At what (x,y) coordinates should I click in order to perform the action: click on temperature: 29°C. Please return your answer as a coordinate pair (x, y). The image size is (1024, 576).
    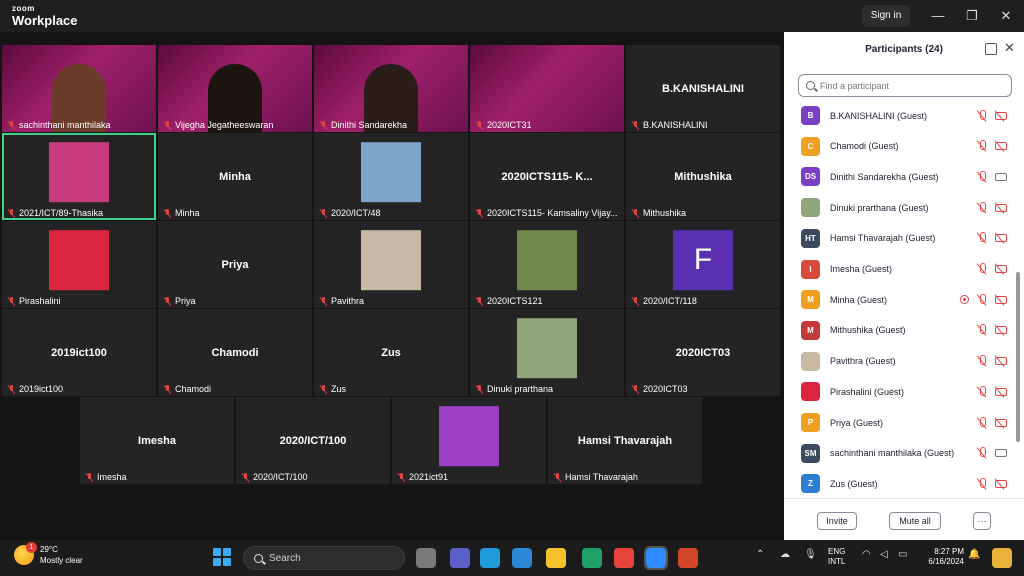
    Looking at the image, I should click on (49, 549).